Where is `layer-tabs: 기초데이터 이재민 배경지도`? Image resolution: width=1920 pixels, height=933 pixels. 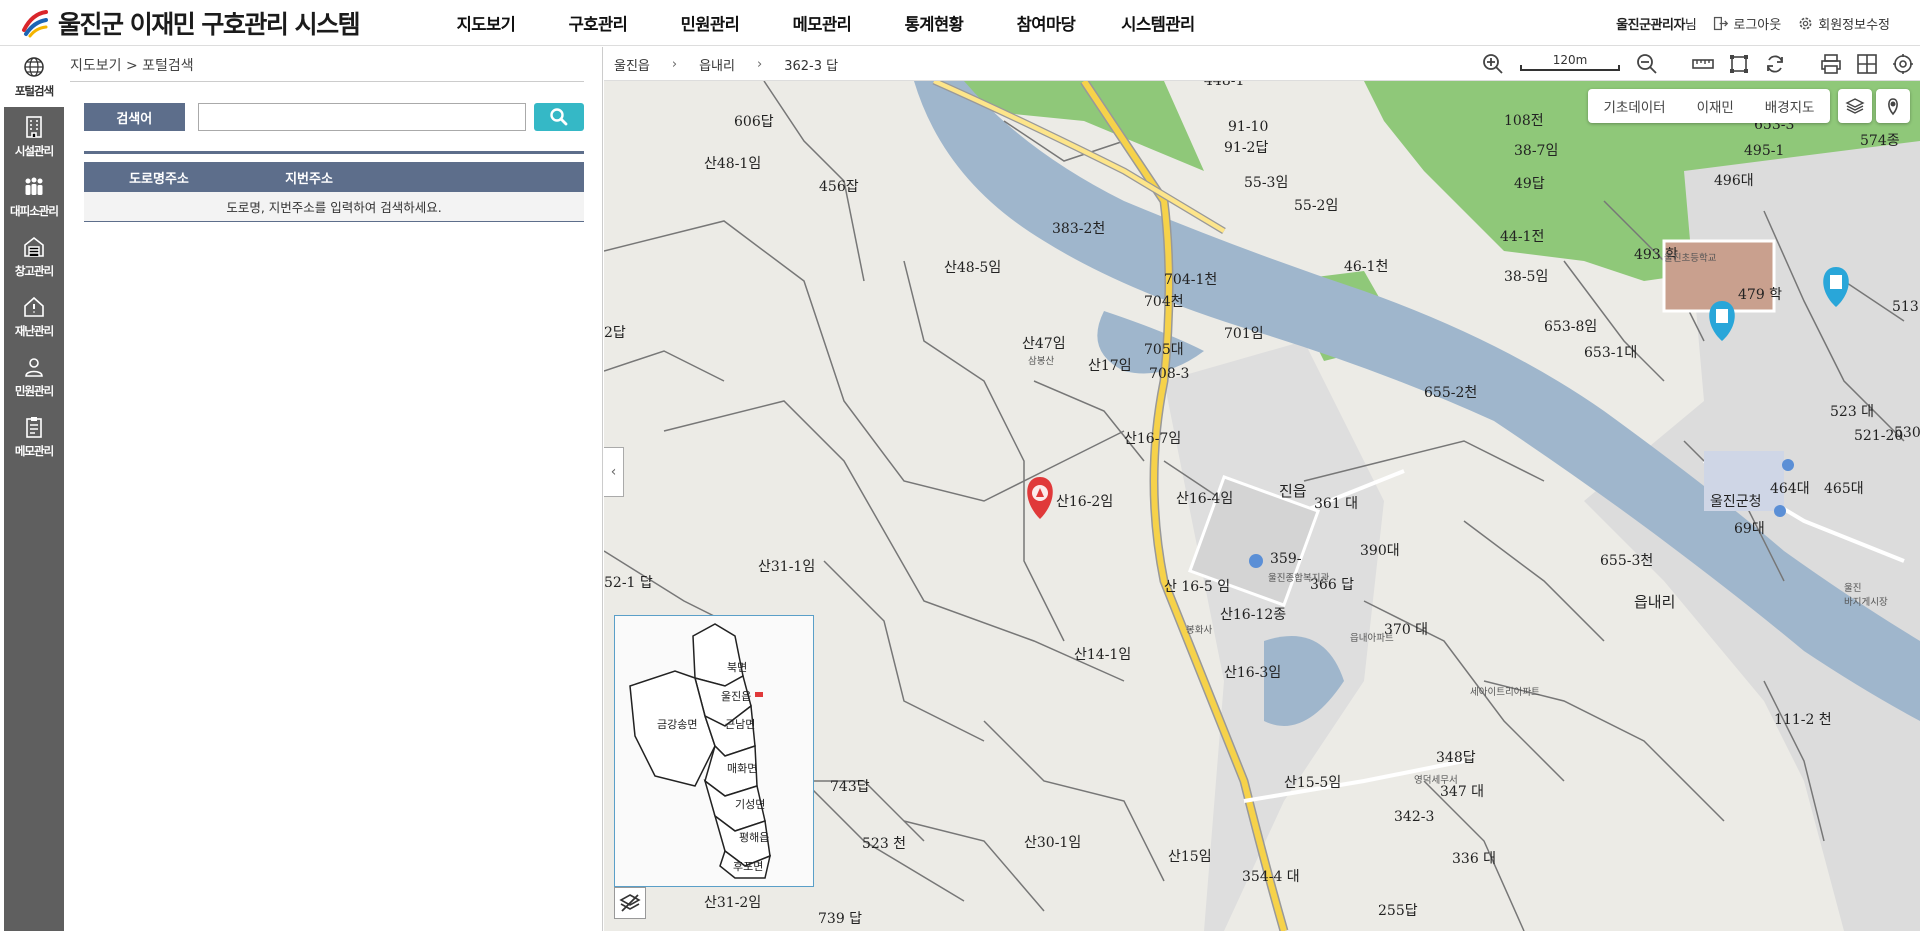
layer-tabs: 기초데이터 이재민 배경지도 is located at coordinates (1709, 106).